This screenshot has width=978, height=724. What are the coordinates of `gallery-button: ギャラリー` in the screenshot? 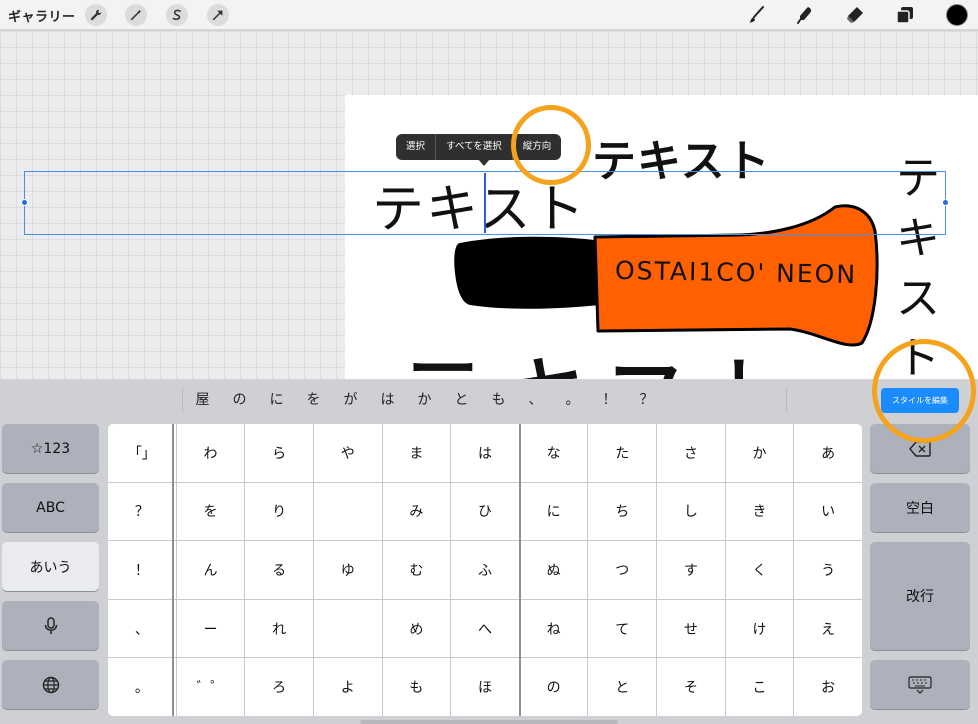 It's located at (42, 15).